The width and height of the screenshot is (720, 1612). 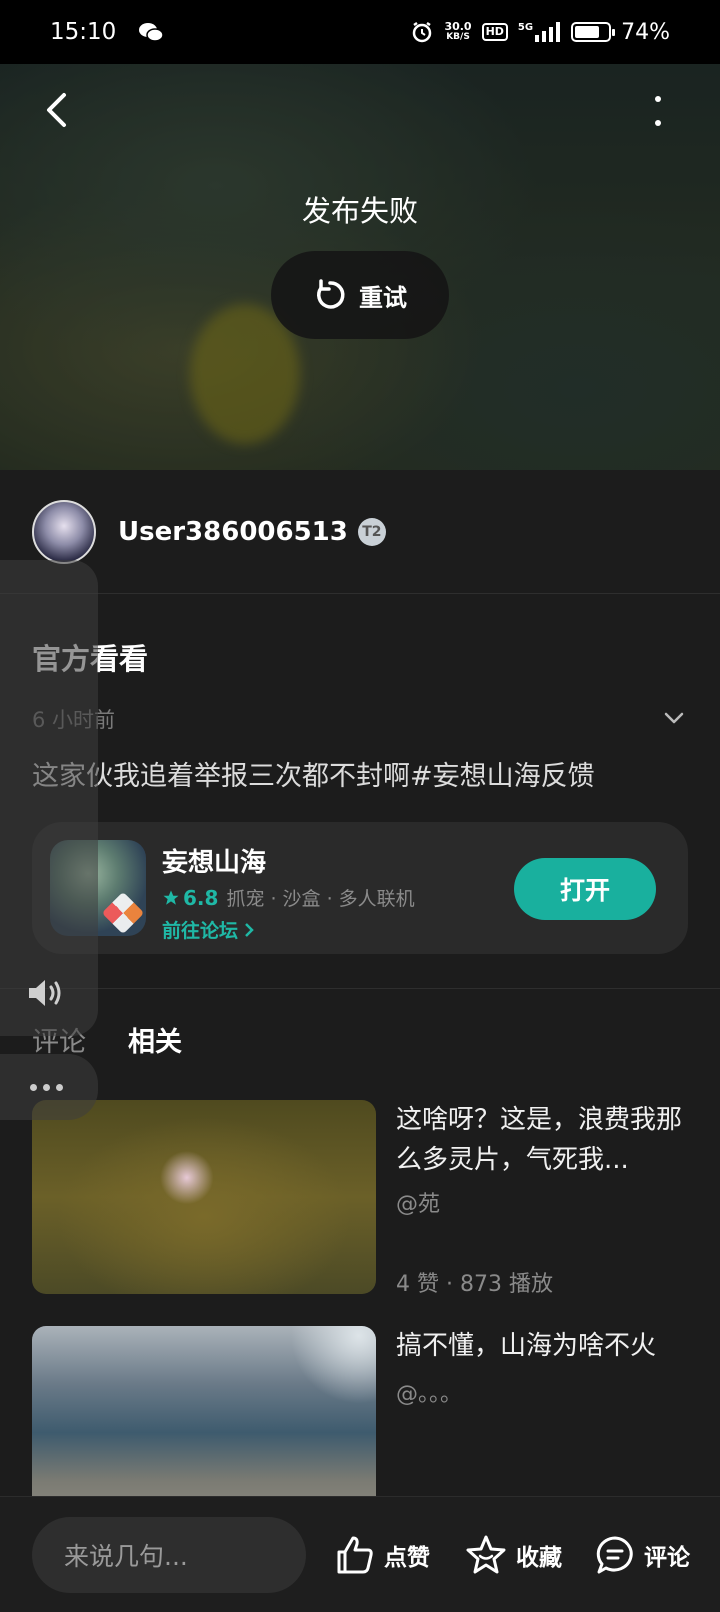 What do you see at coordinates (360, 988) in the screenshot?
I see `divider` at bounding box center [360, 988].